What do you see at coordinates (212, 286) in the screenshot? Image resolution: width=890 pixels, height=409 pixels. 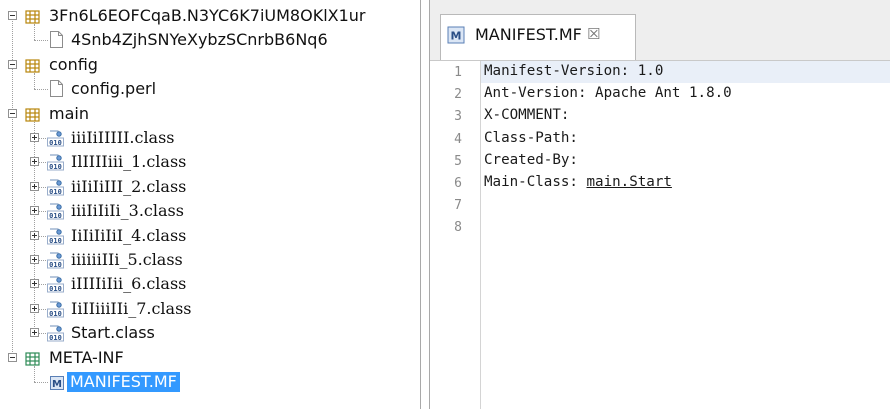 I see `tree-class-file: 010 iIIIIiIii_6.class` at bounding box center [212, 286].